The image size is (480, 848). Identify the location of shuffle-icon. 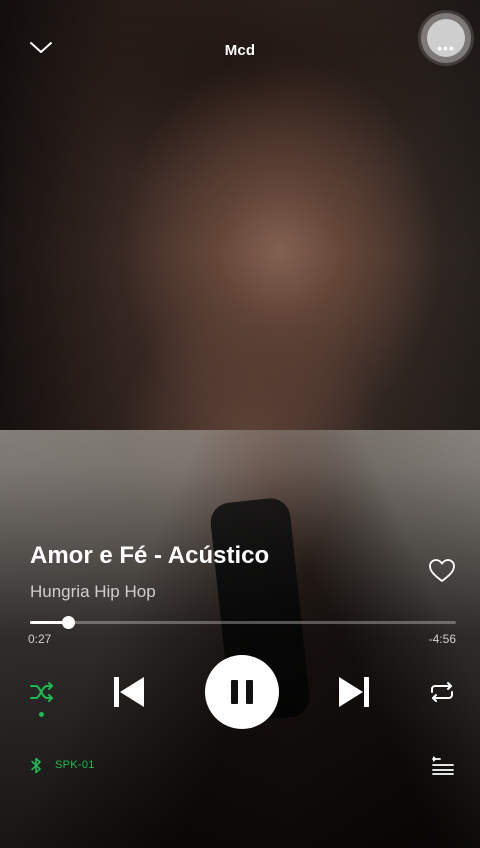
(42, 692).